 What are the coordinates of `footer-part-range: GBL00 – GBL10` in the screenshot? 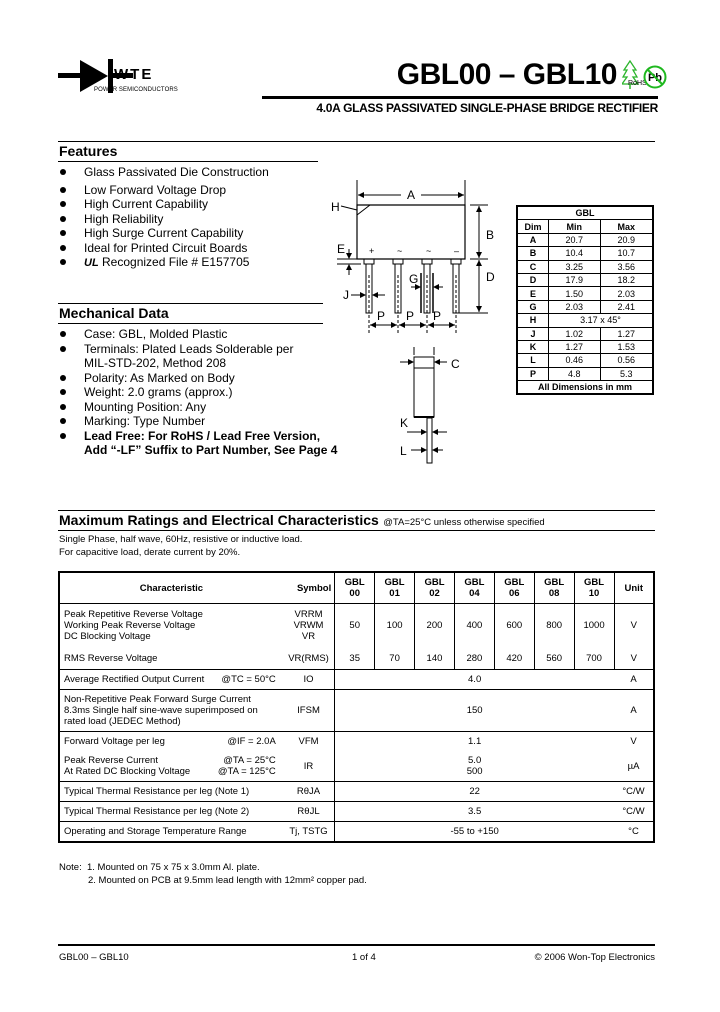 It's located at (94, 957).